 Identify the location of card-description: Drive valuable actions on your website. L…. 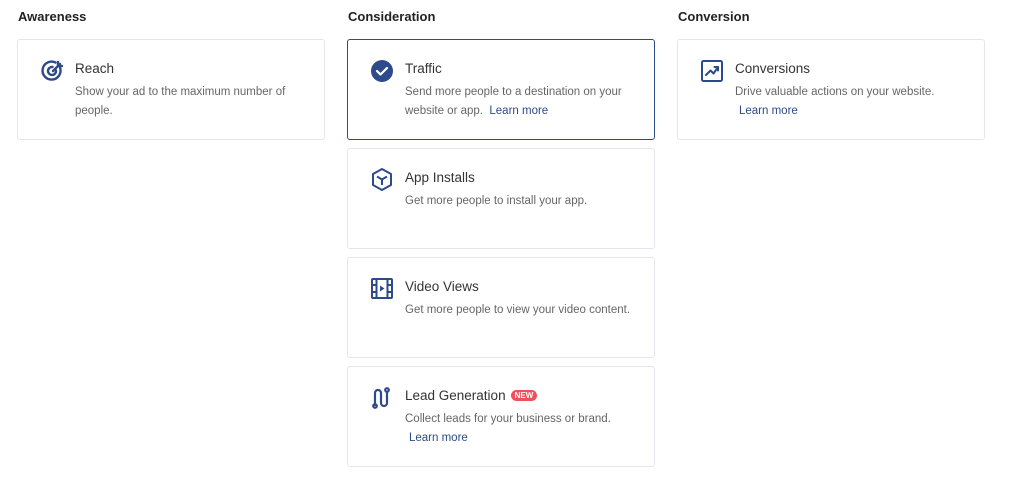
(850, 102).